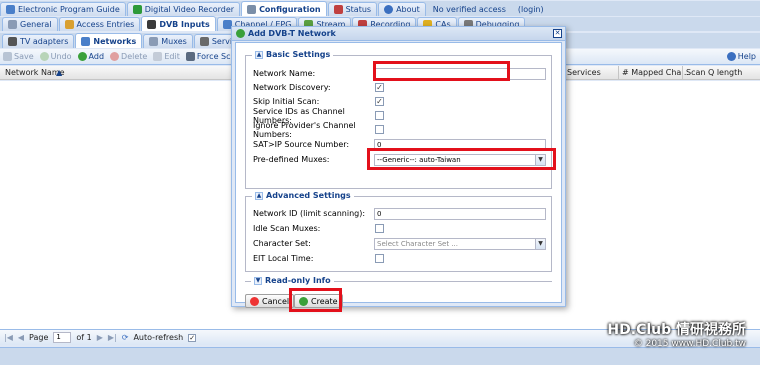 The image size is (760, 365). What do you see at coordinates (12, 41) in the screenshot?
I see `adapter-icon` at bounding box center [12, 41].